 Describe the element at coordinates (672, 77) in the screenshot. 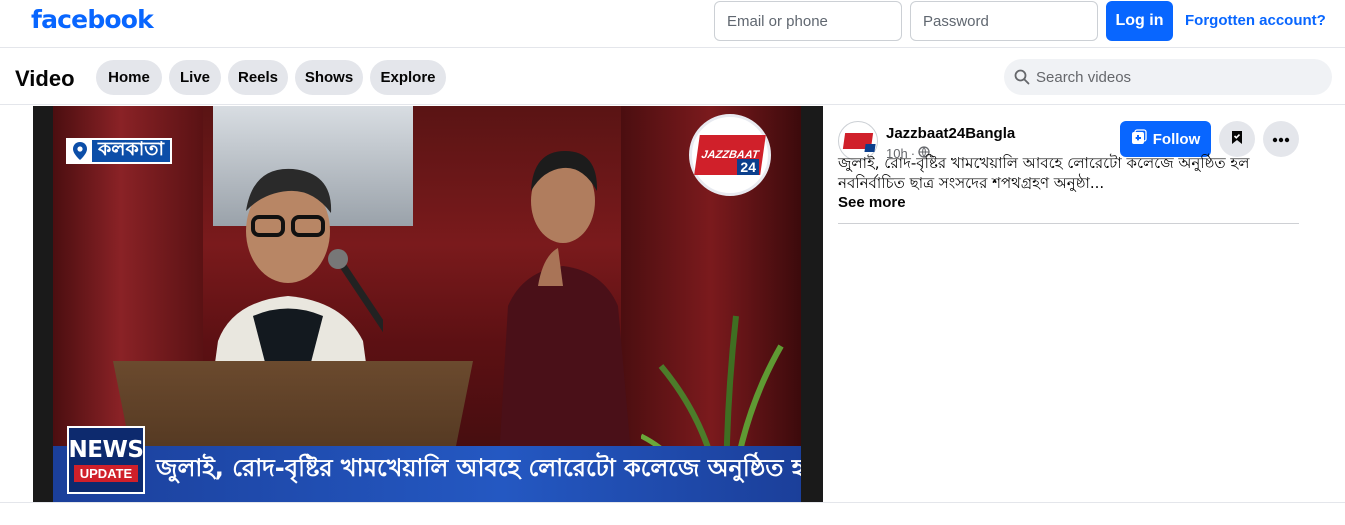

I see `video-nav-bar: Video Home Live Reels Shows Explore` at that location.